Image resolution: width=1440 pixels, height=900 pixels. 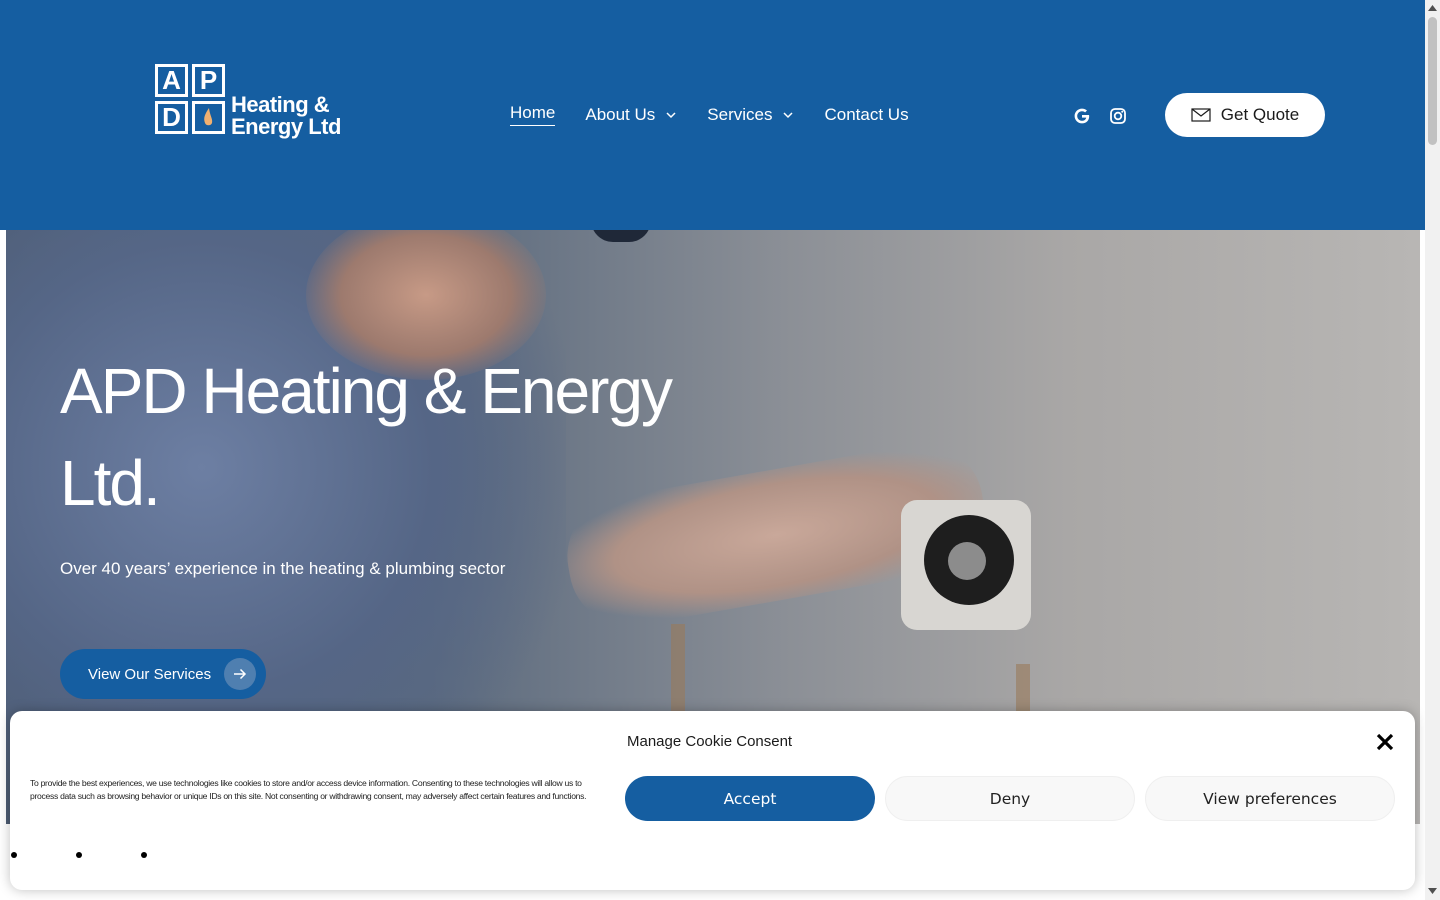 I want to click on cookie-title: Manage Cookie Consent, so click(x=710, y=741).